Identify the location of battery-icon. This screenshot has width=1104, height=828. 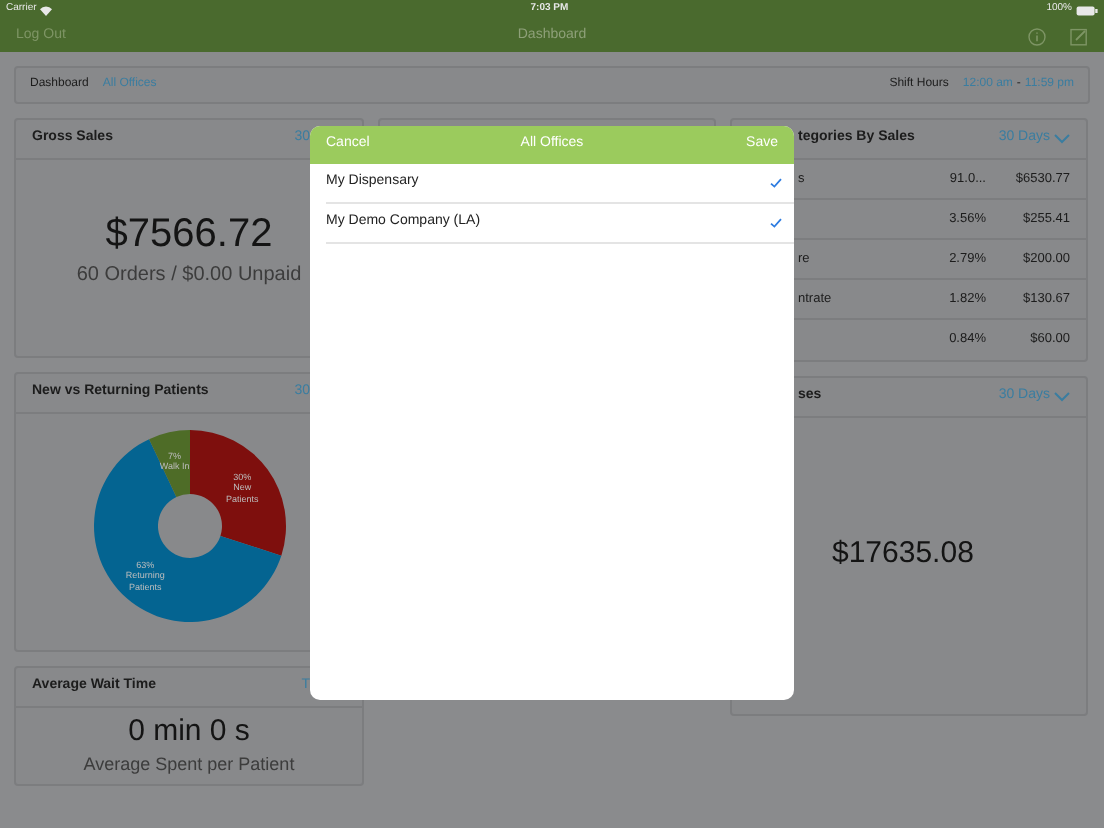
(1086, 10).